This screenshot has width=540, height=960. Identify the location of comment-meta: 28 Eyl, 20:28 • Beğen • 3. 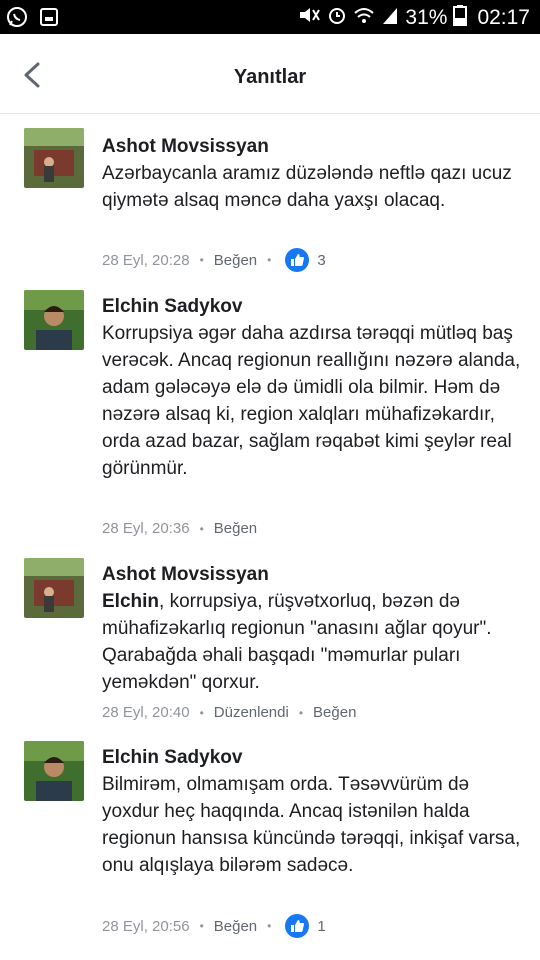
(214, 260).